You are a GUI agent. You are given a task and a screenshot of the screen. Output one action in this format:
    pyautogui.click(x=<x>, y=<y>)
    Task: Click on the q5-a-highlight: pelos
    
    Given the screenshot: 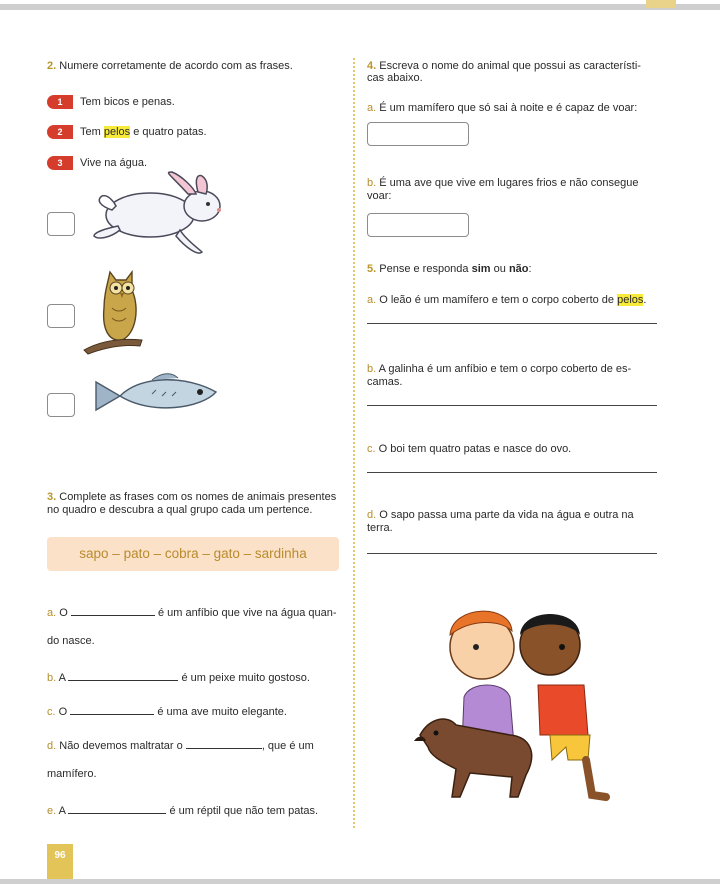 What is the action you would take?
    pyautogui.click(x=630, y=300)
    